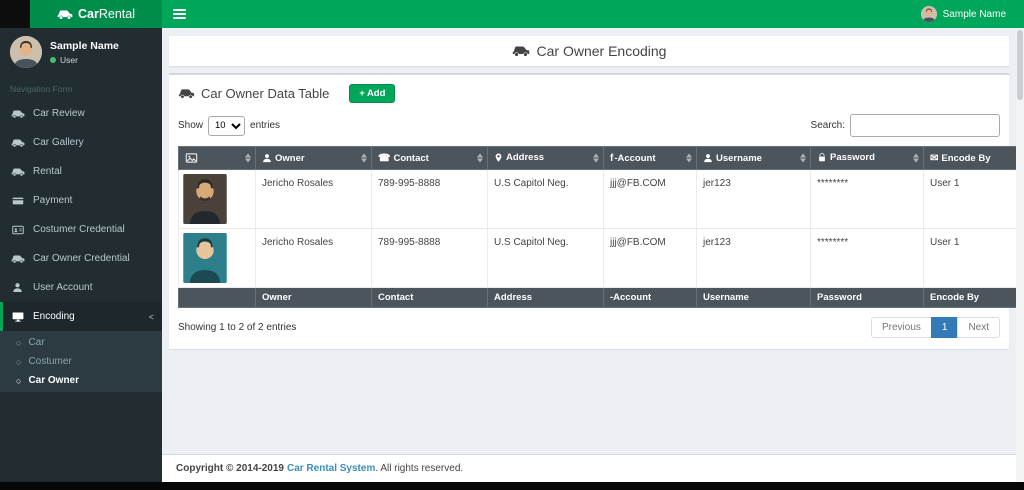  I want to click on brand-logo: CarRental, so click(96, 14).